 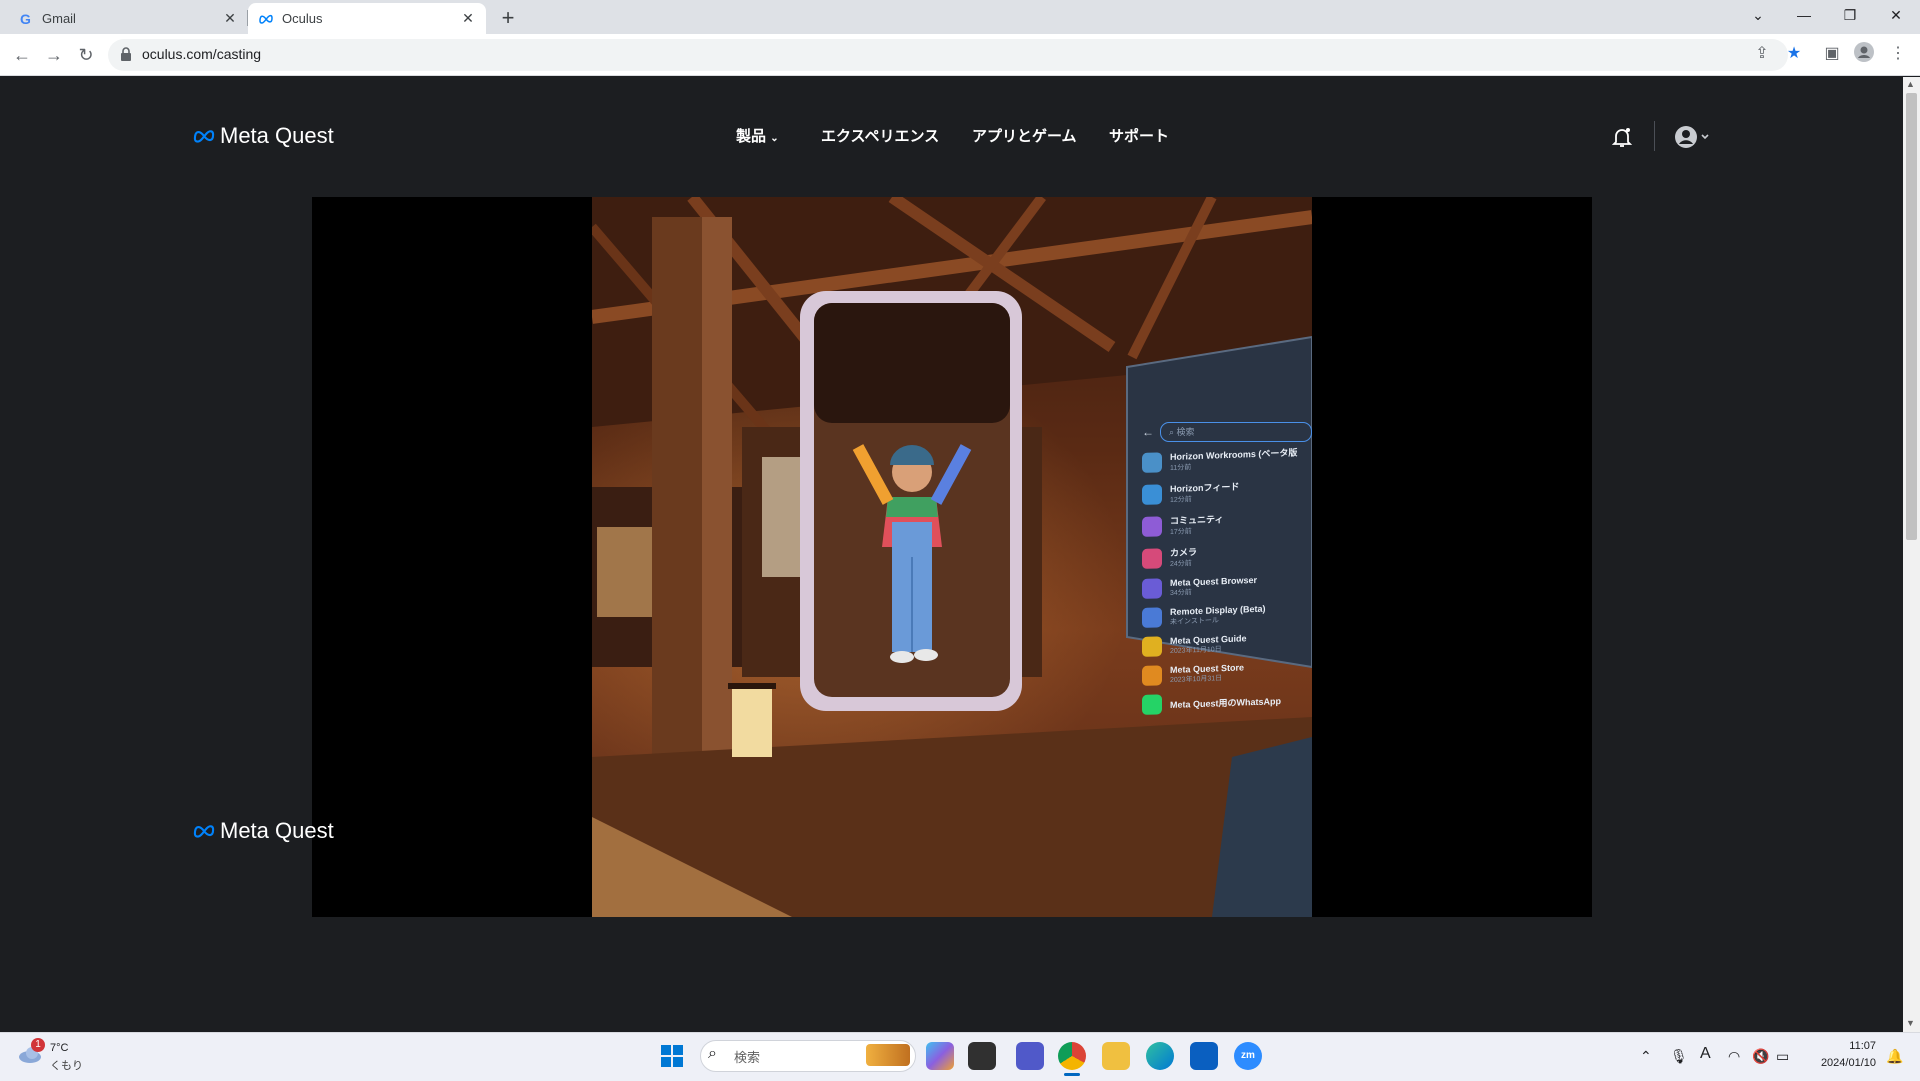 What do you see at coordinates (960, 1056) in the screenshot?
I see `windows-taskbar` at bounding box center [960, 1056].